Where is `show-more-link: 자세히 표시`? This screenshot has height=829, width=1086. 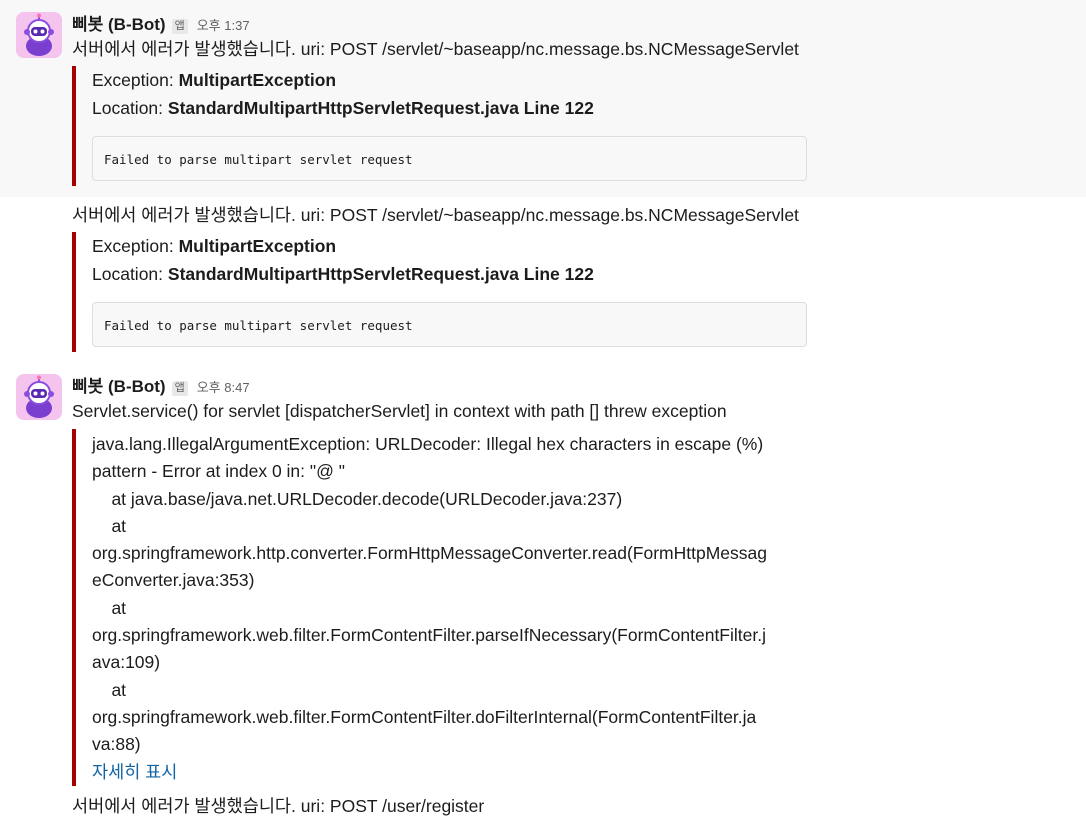
show-more-link: 자세히 표시 is located at coordinates (452, 772).